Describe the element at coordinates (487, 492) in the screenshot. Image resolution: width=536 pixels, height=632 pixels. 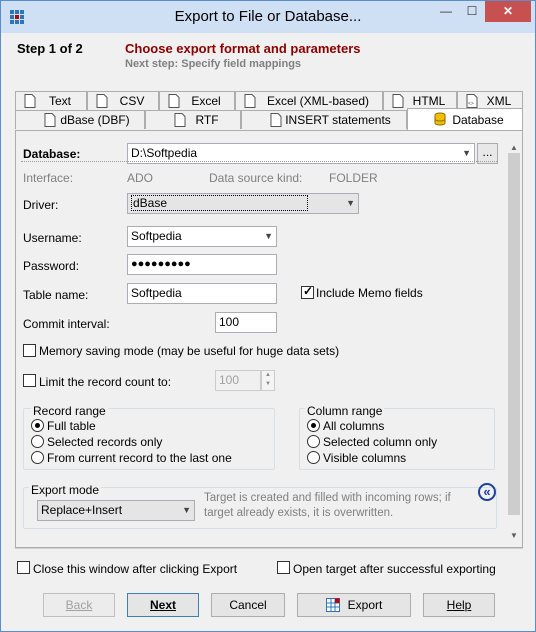
I see `collapse-icon: «` at that location.